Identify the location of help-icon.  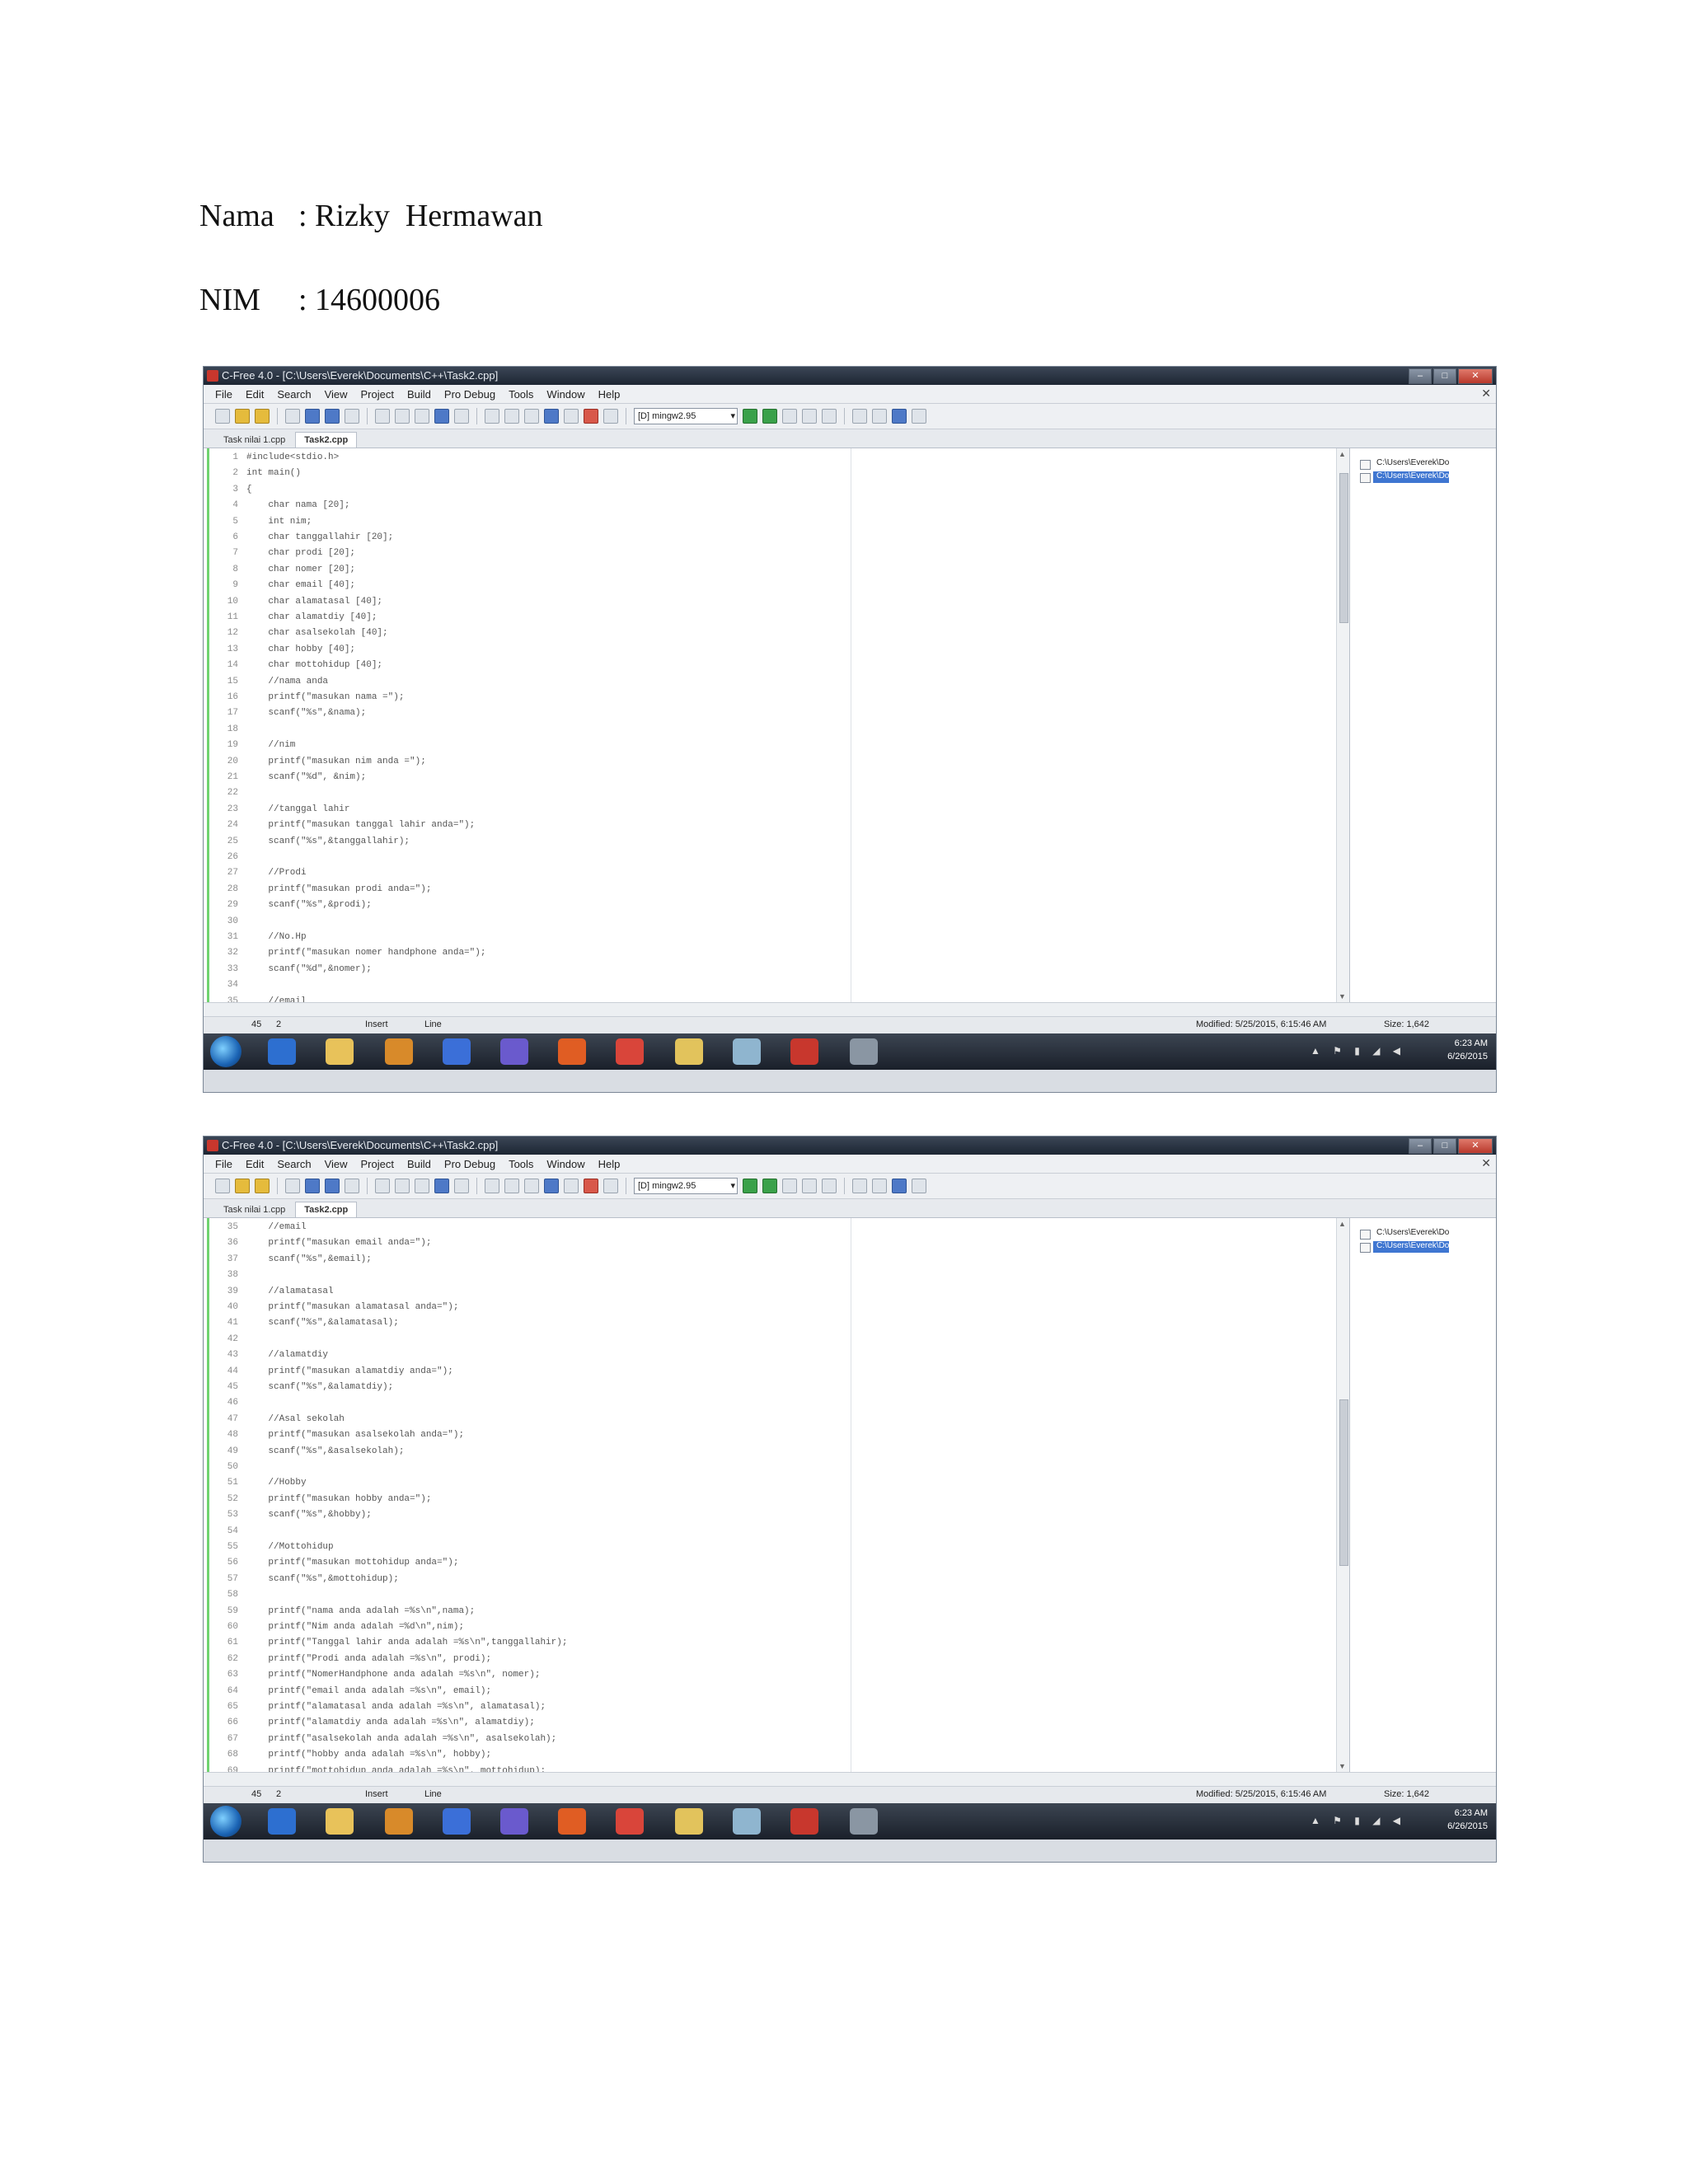
(899, 1186).